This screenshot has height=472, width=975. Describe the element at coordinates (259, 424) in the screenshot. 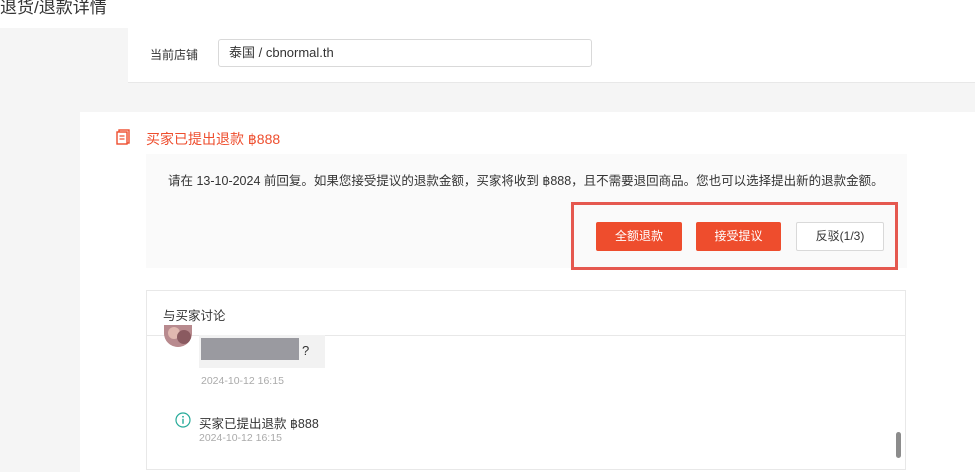

I see `system-message: 买家已提出退款 ฿888` at that location.